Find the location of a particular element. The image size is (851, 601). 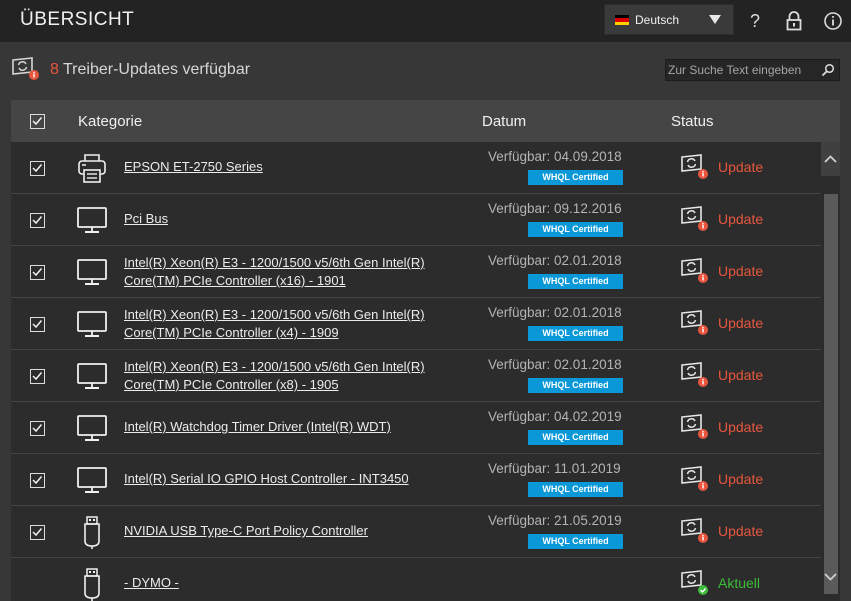

column-header-status: Status is located at coordinates (692, 121).